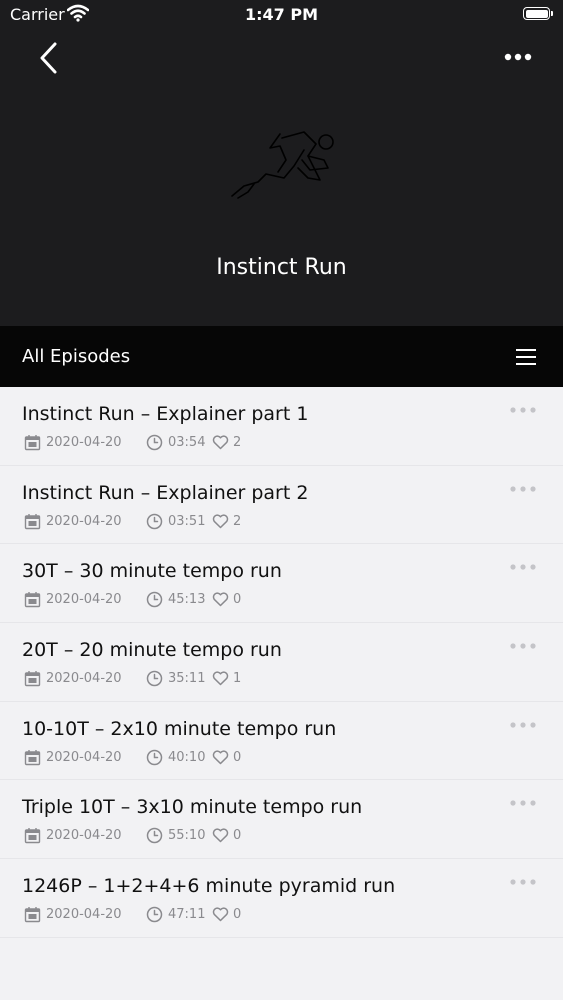 This screenshot has height=1000, width=563. What do you see at coordinates (187, 679) in the screenshot?
I see `episode-duration: 35:11` at bounding box center [187, 679].